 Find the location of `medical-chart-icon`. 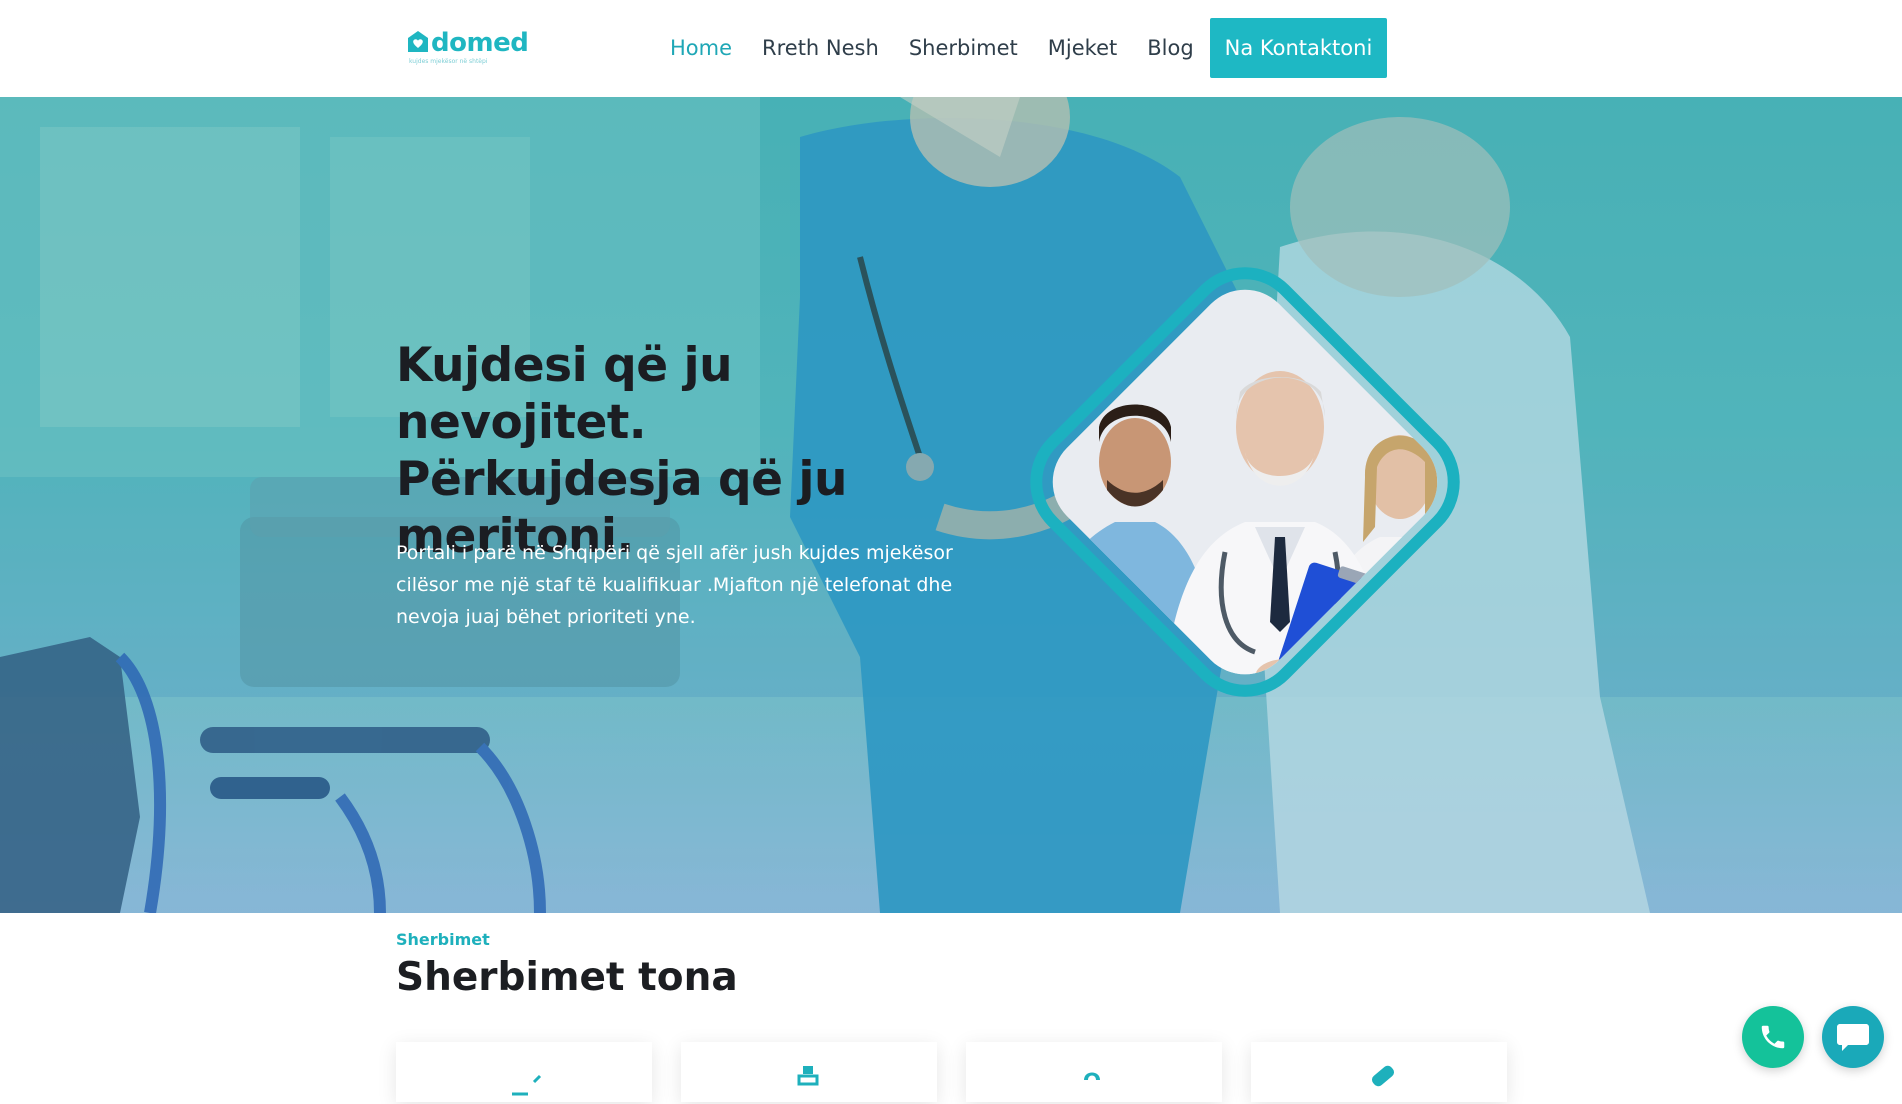

medical-chart-icon is located at coordinates (808, 1076).